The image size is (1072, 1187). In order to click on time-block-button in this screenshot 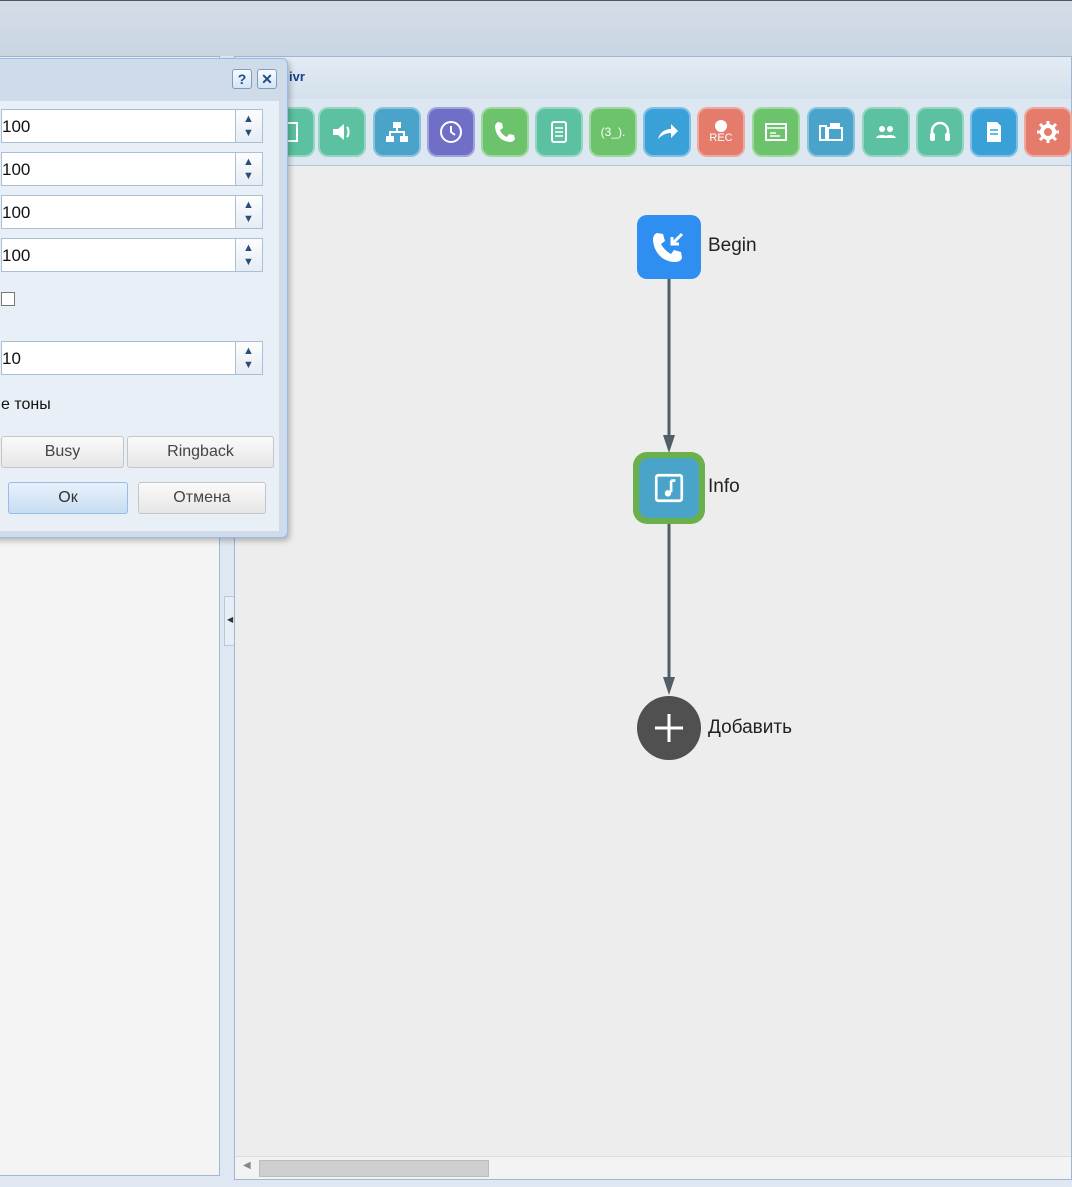, I will do `click(451, 132)`.